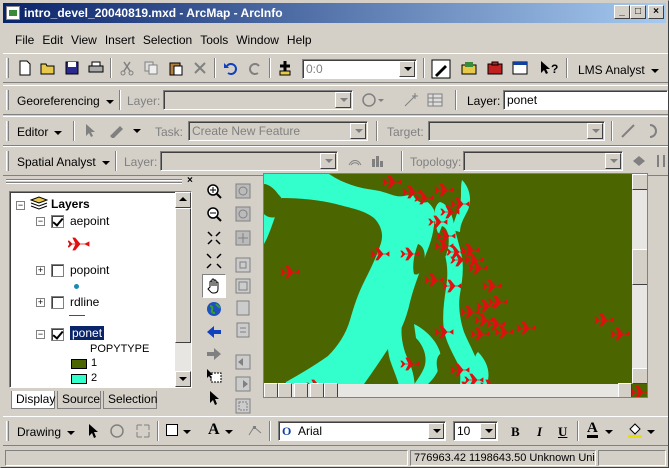 The width and height of the screenshot is (669, 468). I want to click on menu-edit: Edit, so click(52, 40).